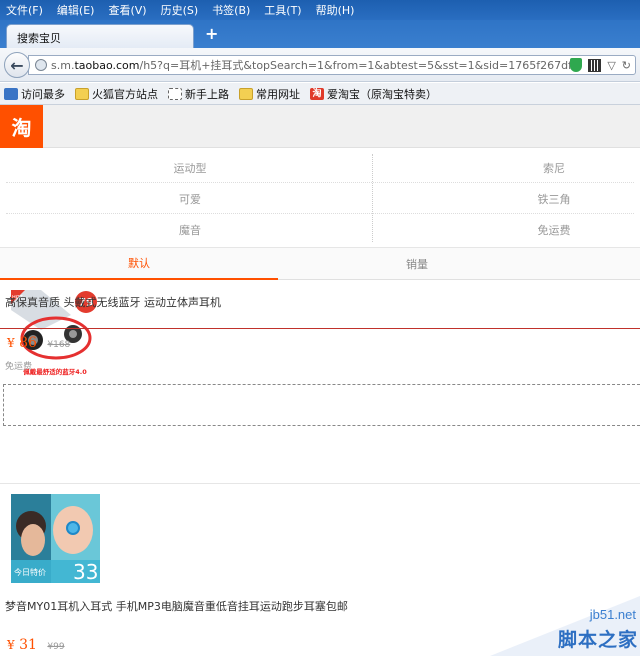 The width and height of the screenshot is (640, 656). I want to click on taobao-icon: 淘, so click(317, 93).